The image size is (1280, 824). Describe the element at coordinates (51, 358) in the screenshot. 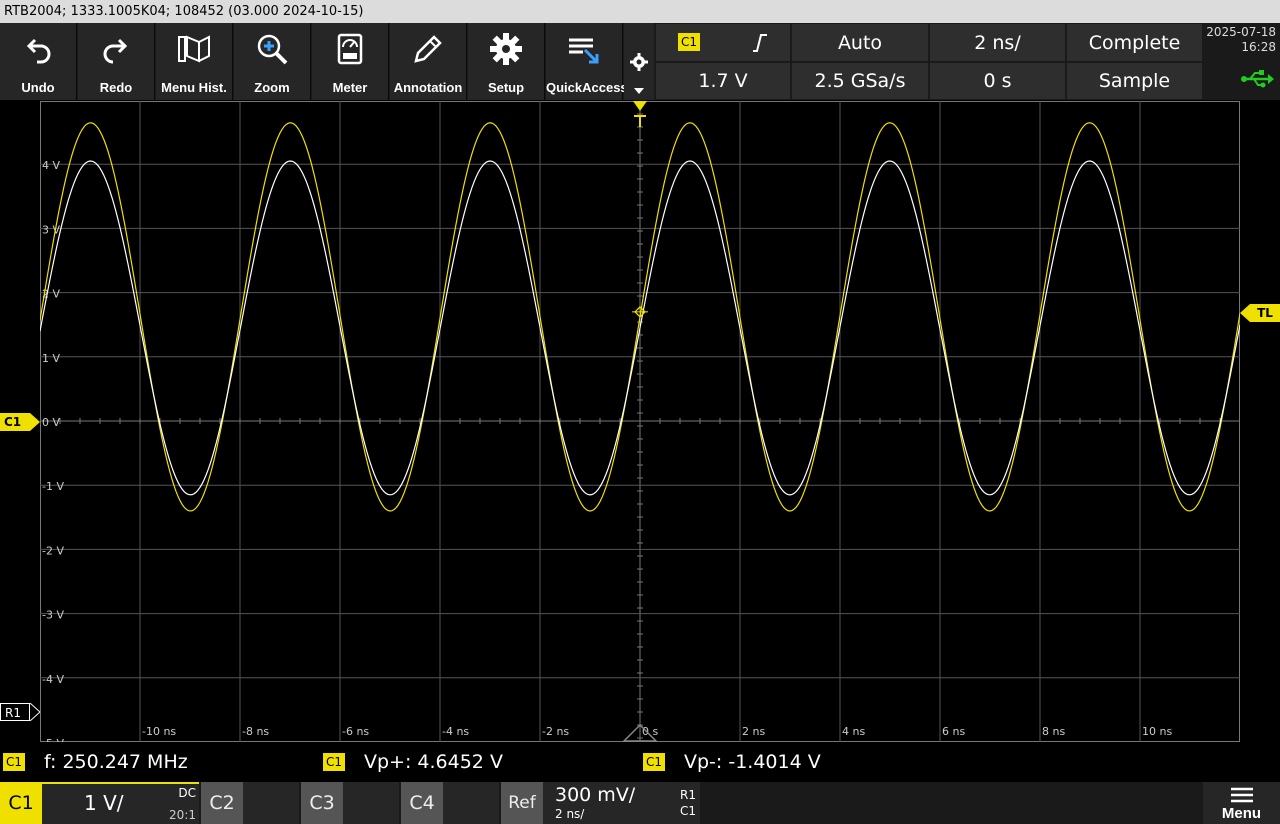

I see `y-tick-label: 1 V` at that location.